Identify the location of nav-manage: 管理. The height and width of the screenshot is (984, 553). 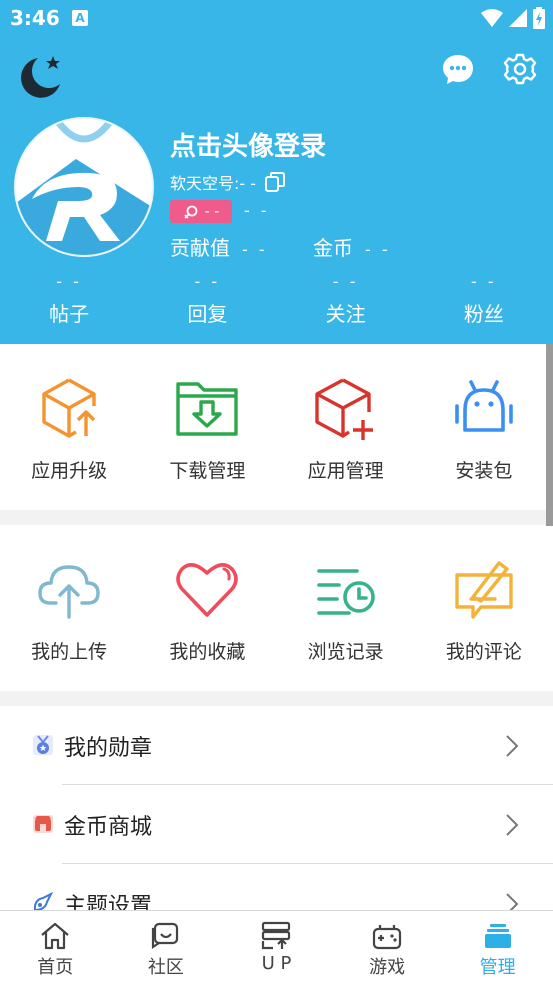
(497, 947).